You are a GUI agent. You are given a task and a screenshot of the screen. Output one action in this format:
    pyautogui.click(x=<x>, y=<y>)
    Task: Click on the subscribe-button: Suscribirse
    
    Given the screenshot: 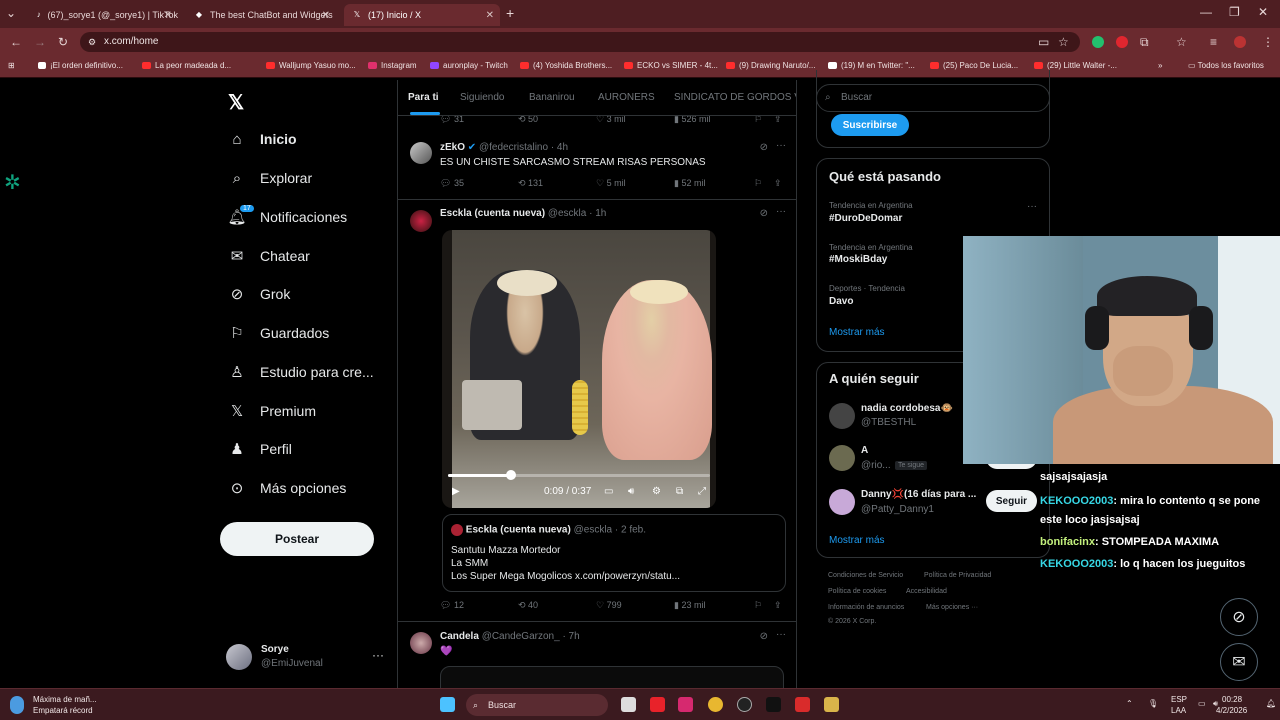 What is the action you would take?
    pyautogui.click(x=870, y=125)
    